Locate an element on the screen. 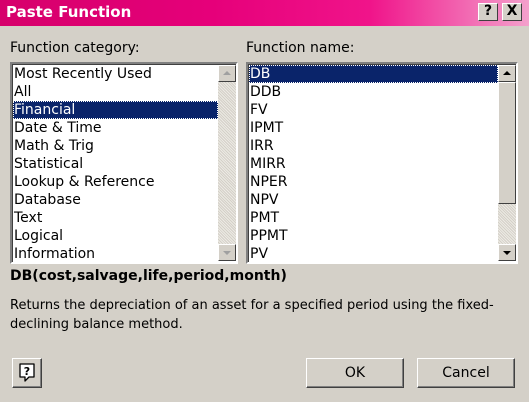 Image resolution: width=529 pixels, height=402 pixels. category-list-item: Date & Time is located at coordinates (115, 128).